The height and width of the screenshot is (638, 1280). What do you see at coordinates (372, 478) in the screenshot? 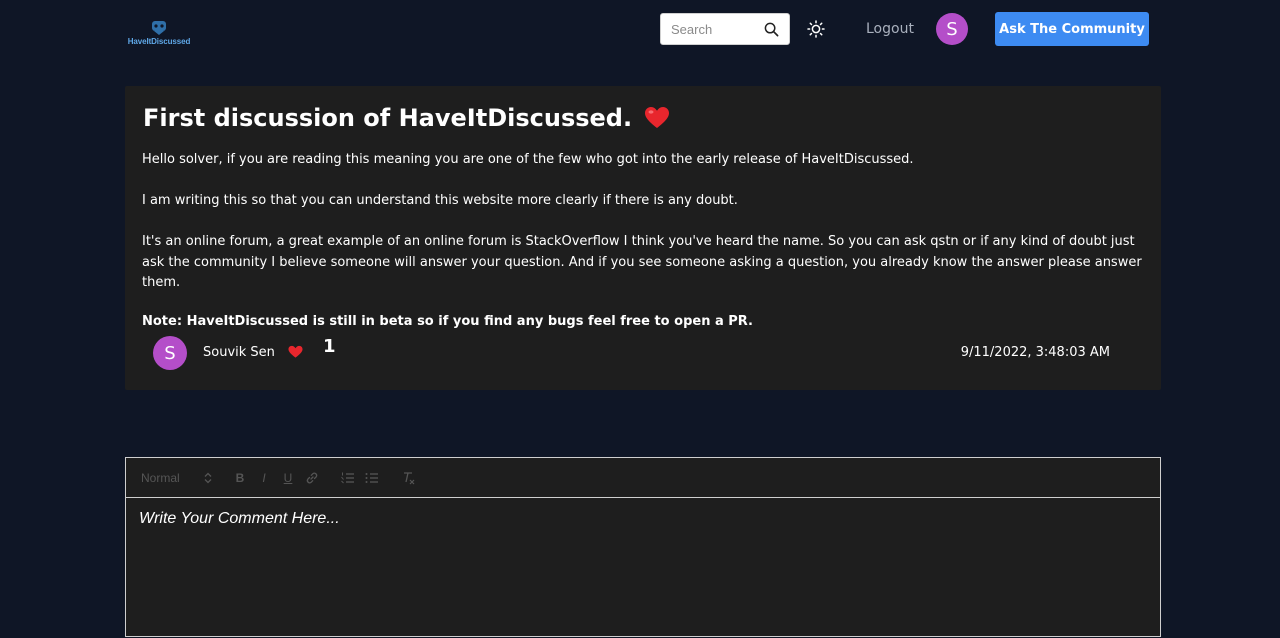
I see `bullet-list-icon` at bounding box center [372, 478].